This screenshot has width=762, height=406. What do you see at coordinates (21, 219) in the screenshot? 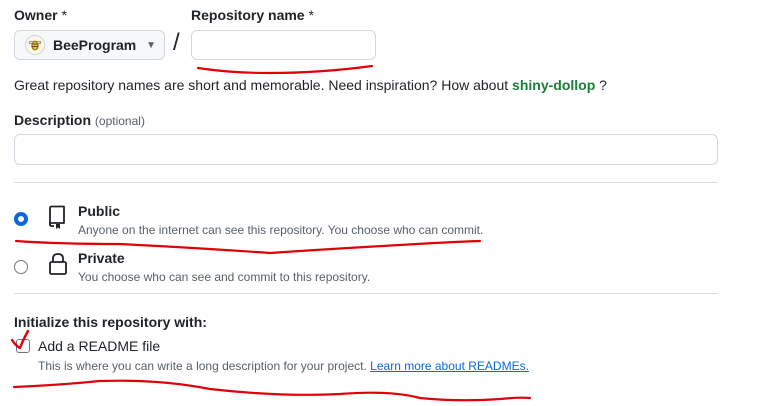
I see `public-radio` at bounding box center [21, 219].